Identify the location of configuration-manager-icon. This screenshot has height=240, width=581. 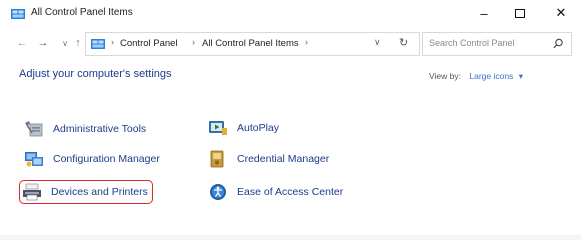
(34, 159).